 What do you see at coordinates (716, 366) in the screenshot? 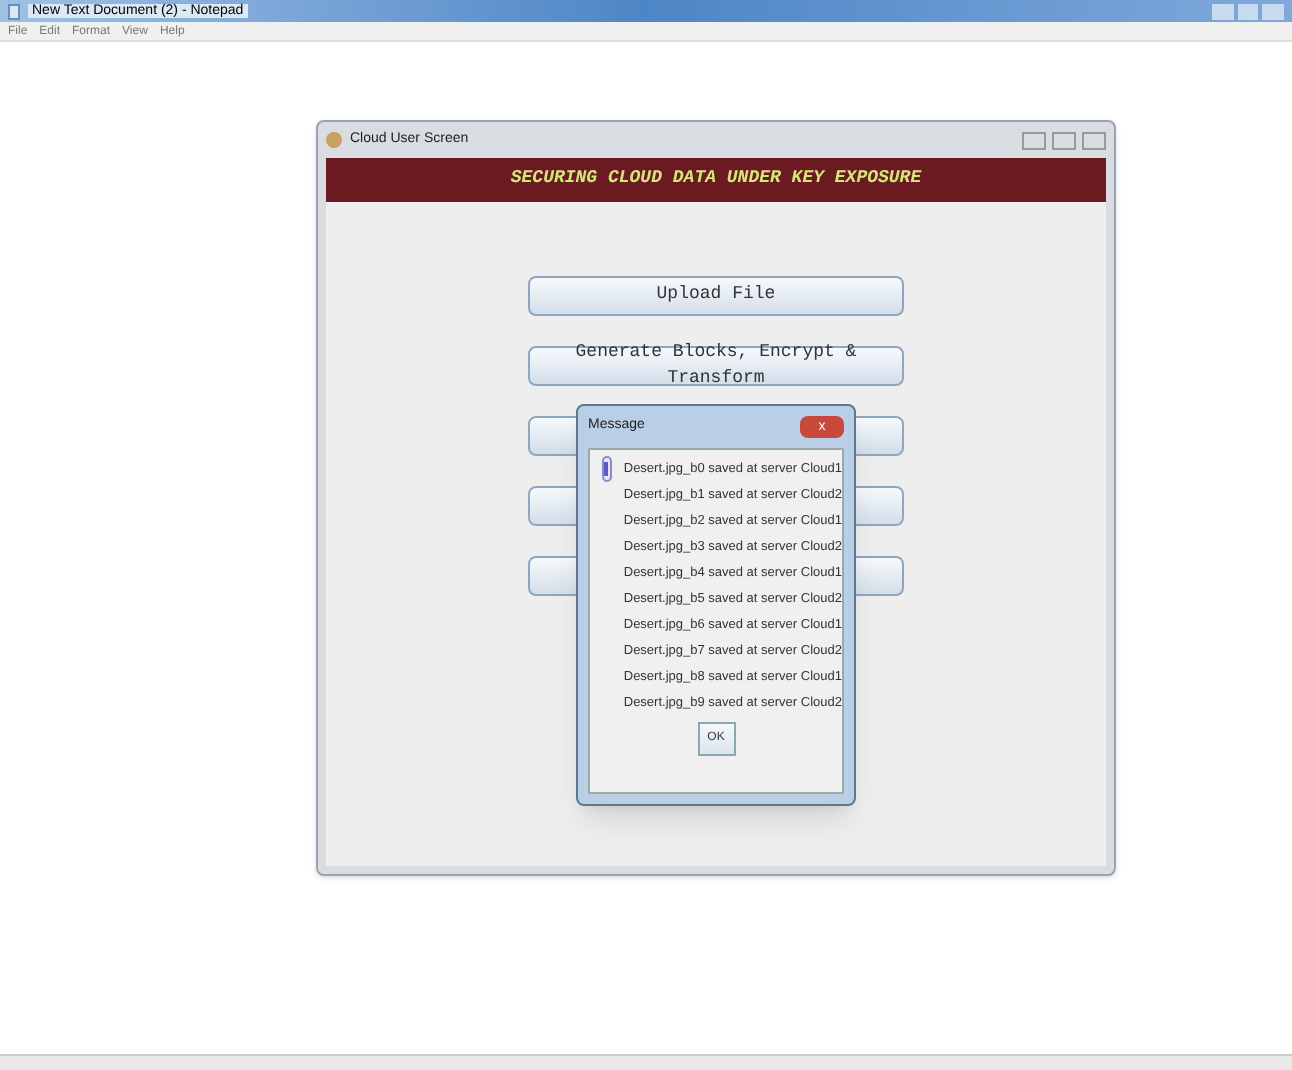
I see `action-button: Generate Blocks, Encrypt & Transform` at bounding box center [716, 366].